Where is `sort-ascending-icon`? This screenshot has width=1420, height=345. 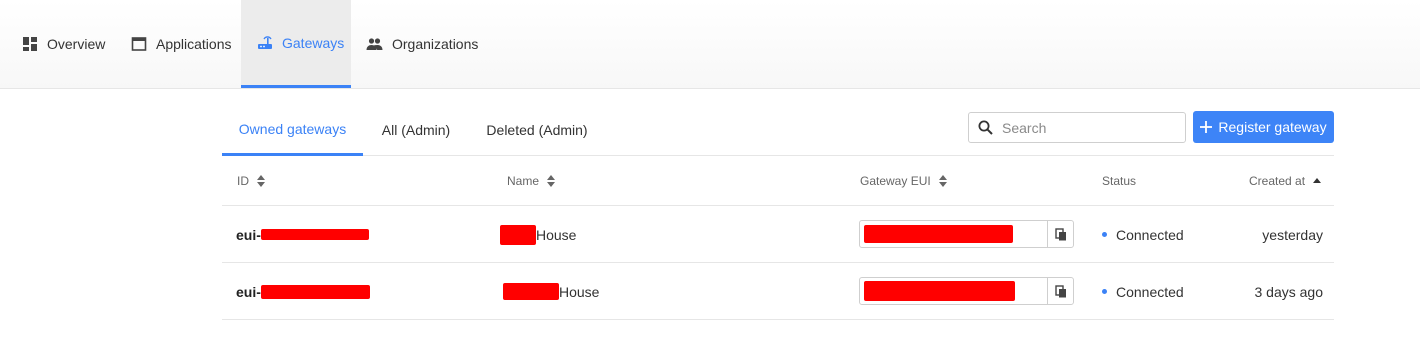 sort-ascending-icon is located at coordinates (1317, 180).